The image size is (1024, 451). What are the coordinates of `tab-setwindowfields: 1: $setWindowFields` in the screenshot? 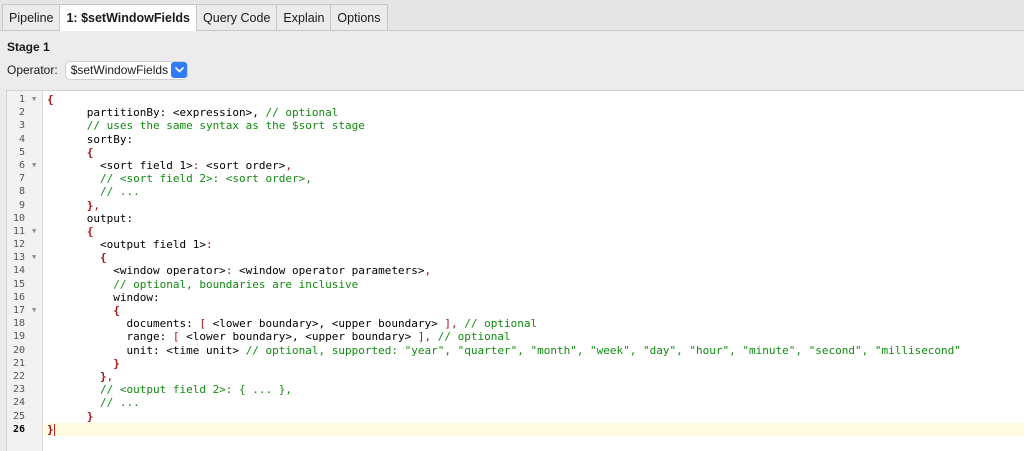 It's located at (128, 17).